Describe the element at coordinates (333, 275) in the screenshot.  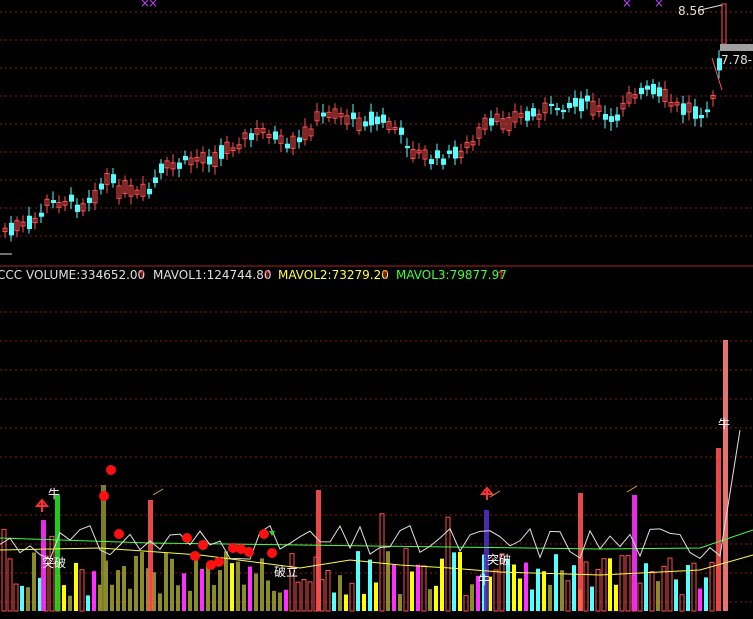
I see `mavol2-value: MAVOL2:73279.20` at that location.